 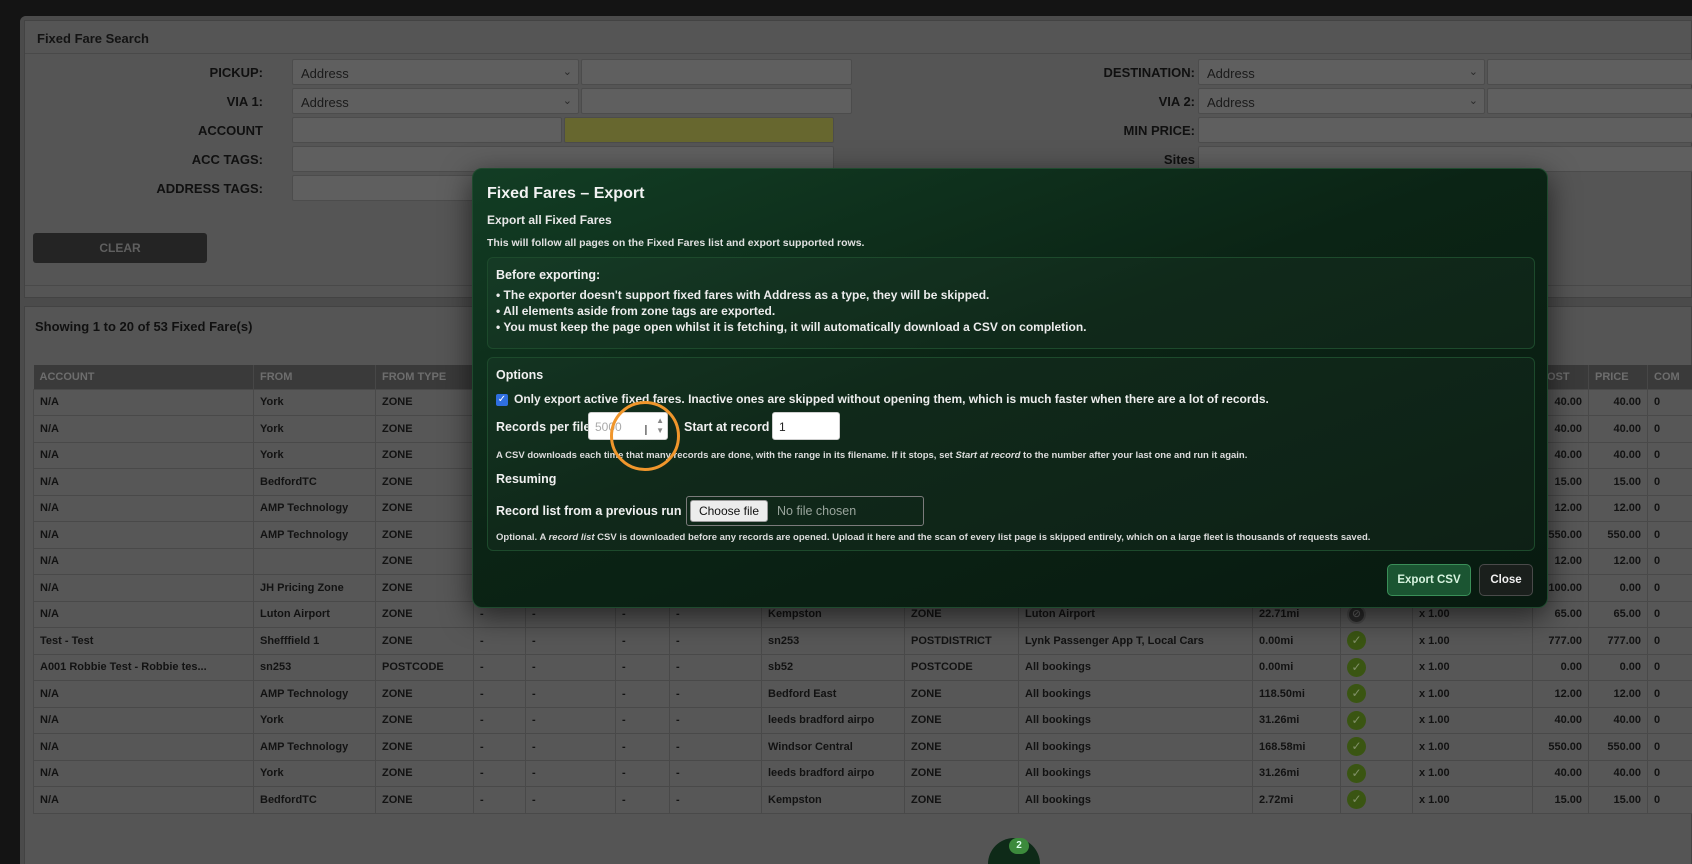 I want to click on record-list-file-input: Choose file No file chosen, so click(x=805, y=511).